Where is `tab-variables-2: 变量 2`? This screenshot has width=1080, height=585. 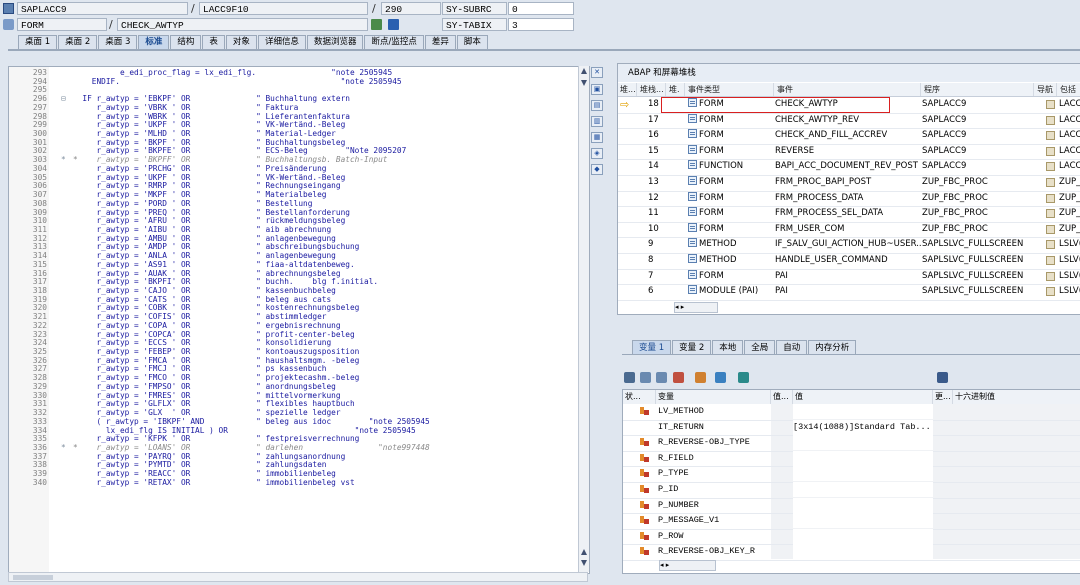
tab-variables-2: 变量 2 is located at coordinates (692, 347).